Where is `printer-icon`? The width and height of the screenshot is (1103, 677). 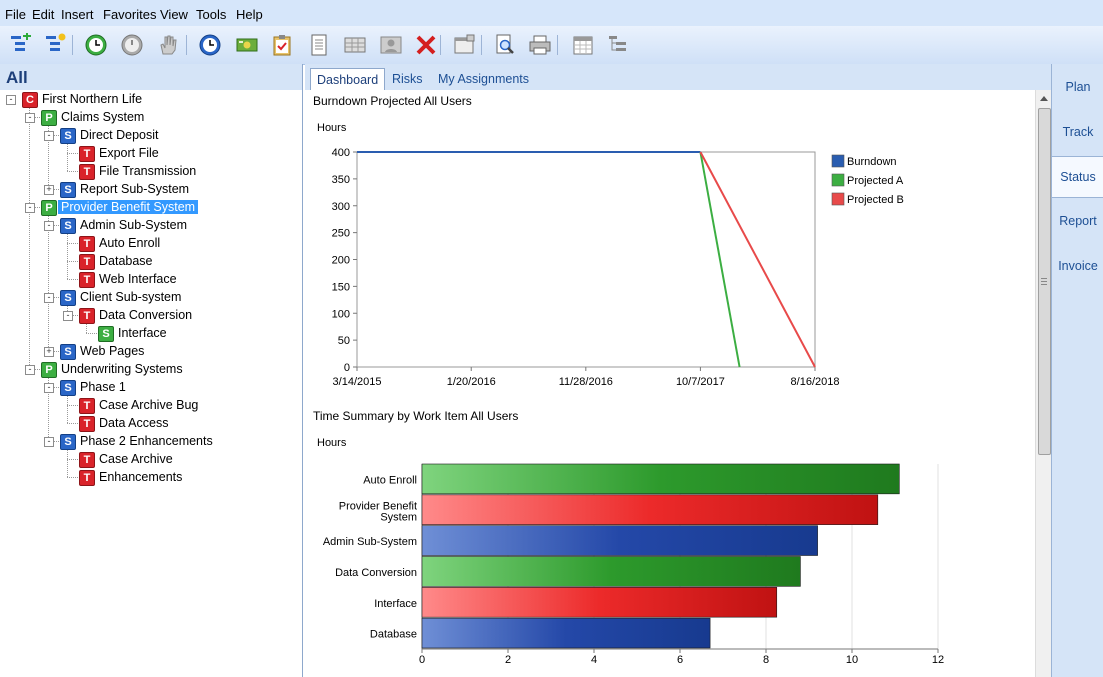 printer-icon is located at coordinates (540, 45).